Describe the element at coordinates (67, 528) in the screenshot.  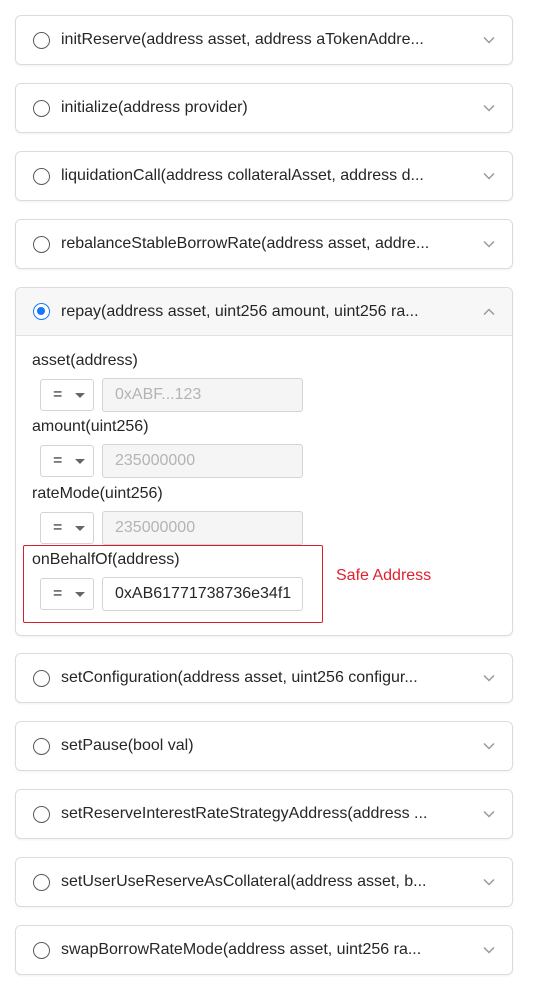
I see `operator-select-ratemode: =` at that location.